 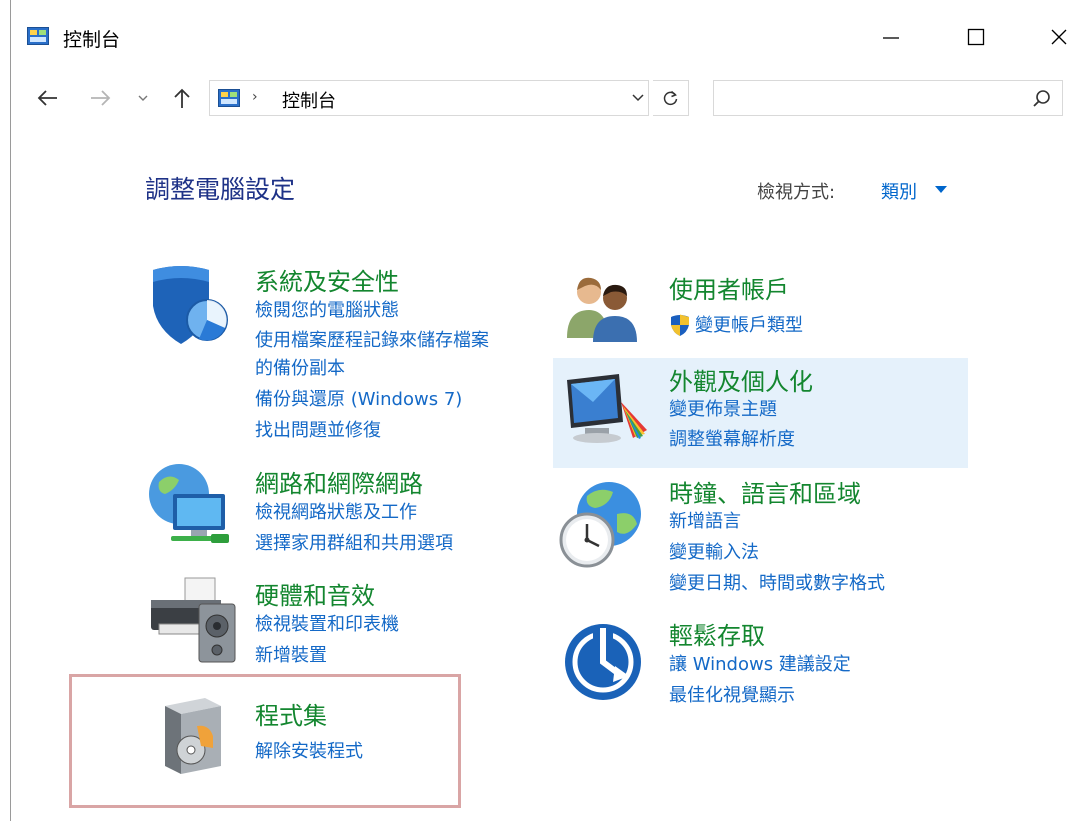 I want to click on category-system-security: 系統及安全性, so click(x=327, y=279).